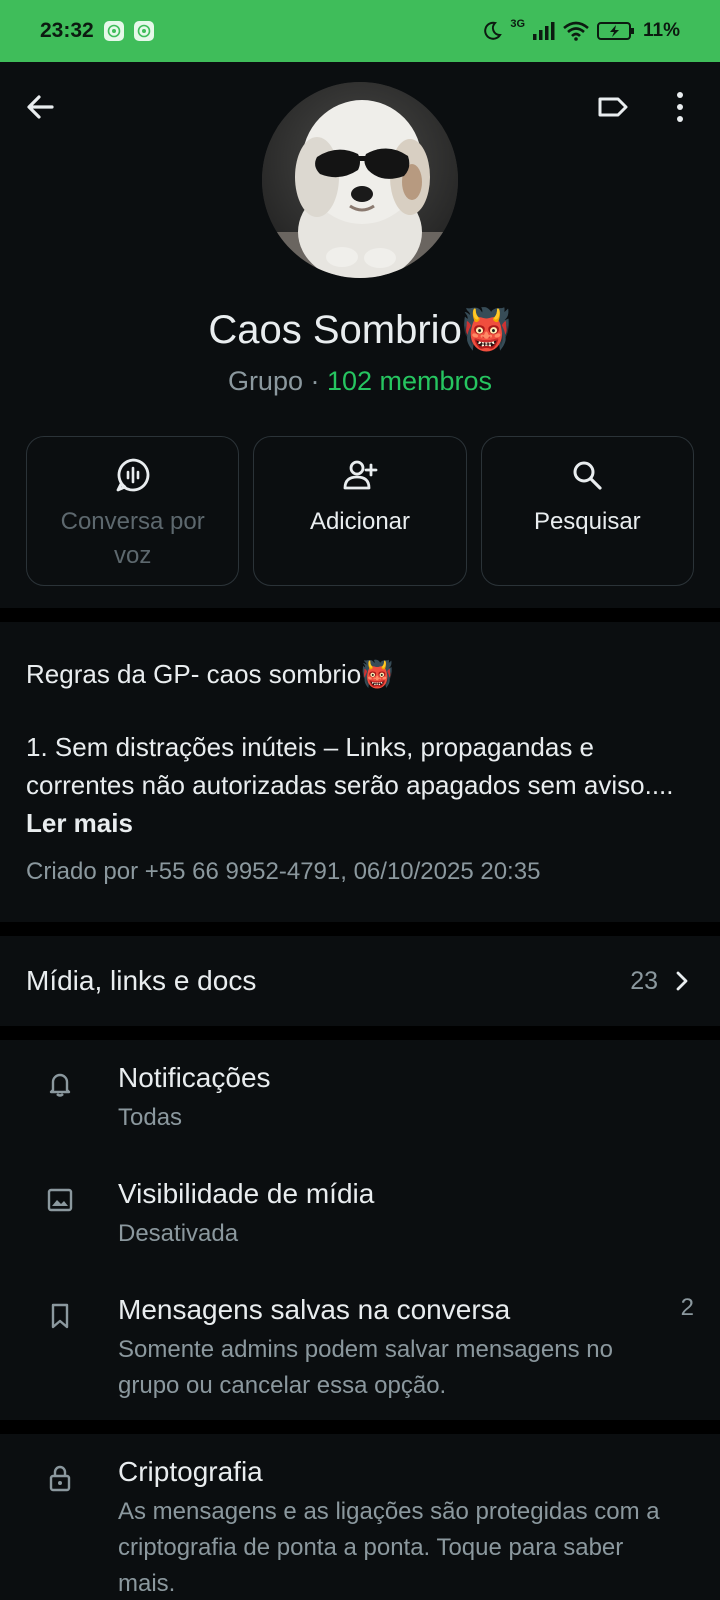 This screenshot has width=720, height=1600. What do you see at coordinates (587, 521) in the screenshot?
I see `search-label: Pesquisar` at bounding box center [587, 521].